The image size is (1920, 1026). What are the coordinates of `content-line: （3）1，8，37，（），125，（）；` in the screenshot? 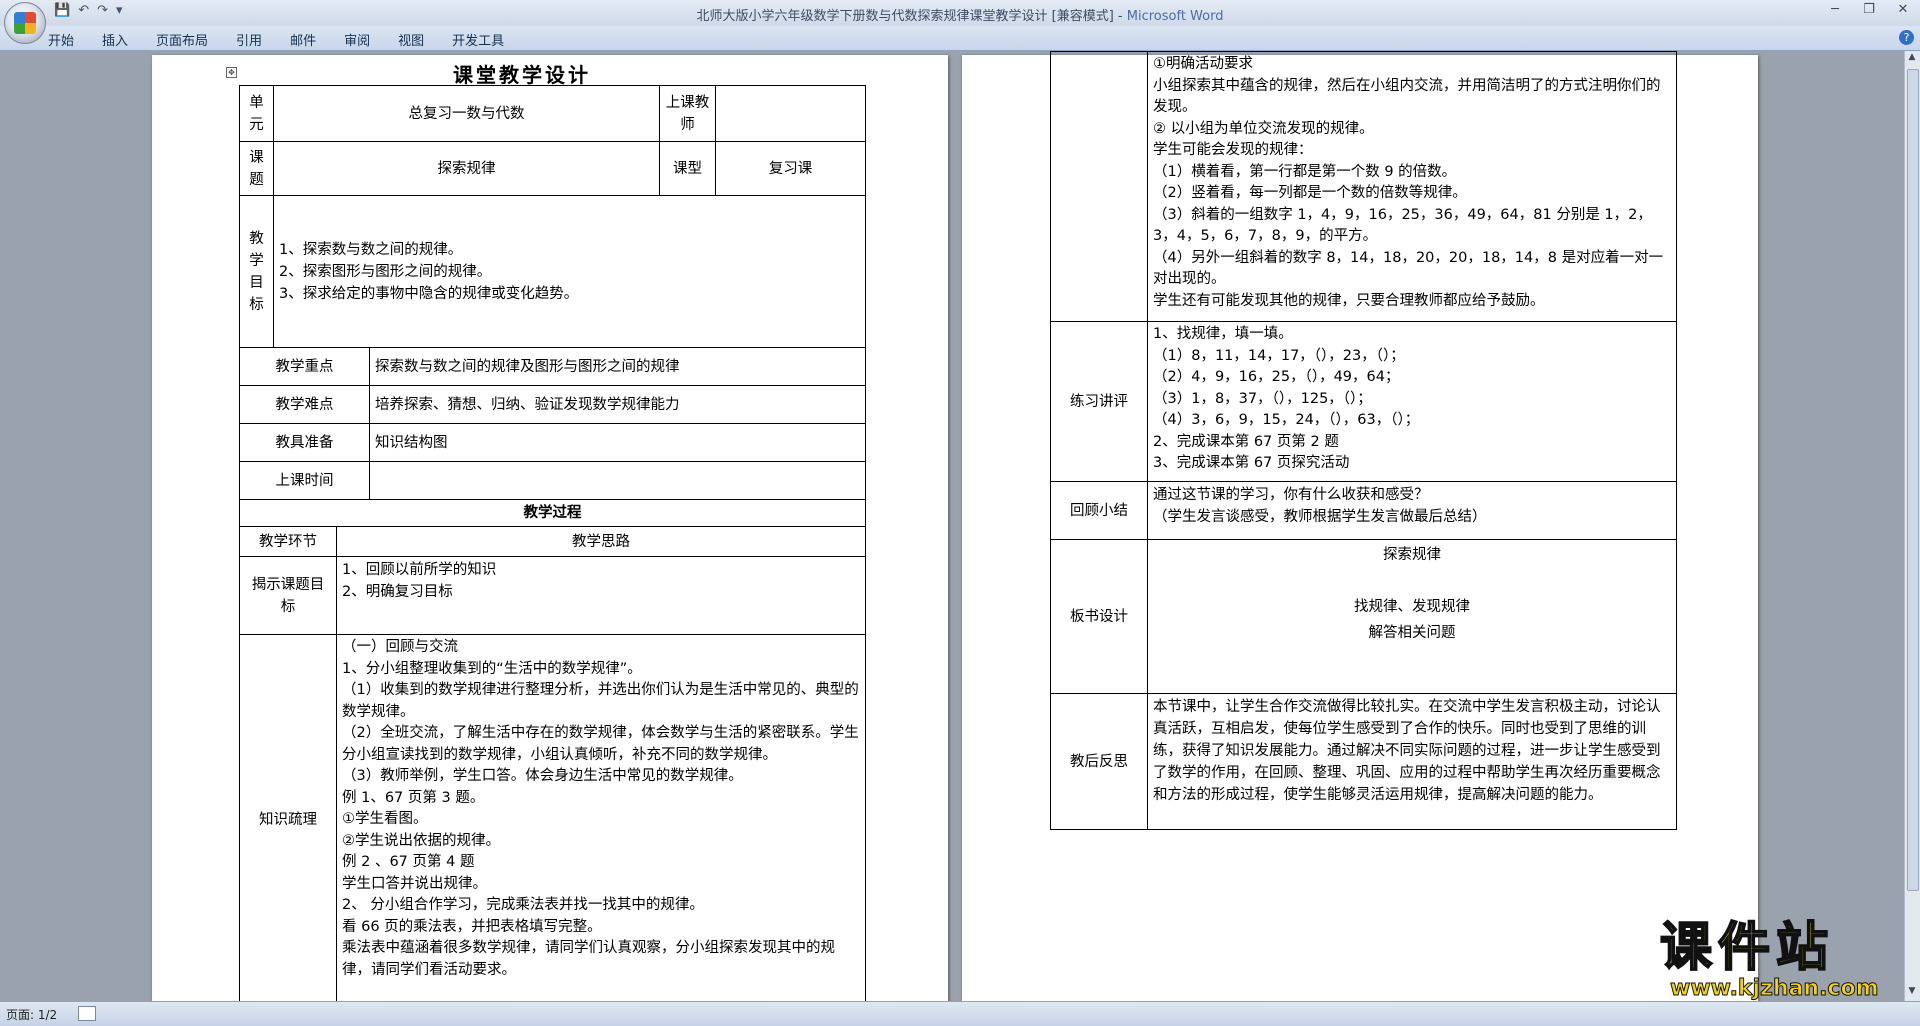 It's located at (1262, 398).